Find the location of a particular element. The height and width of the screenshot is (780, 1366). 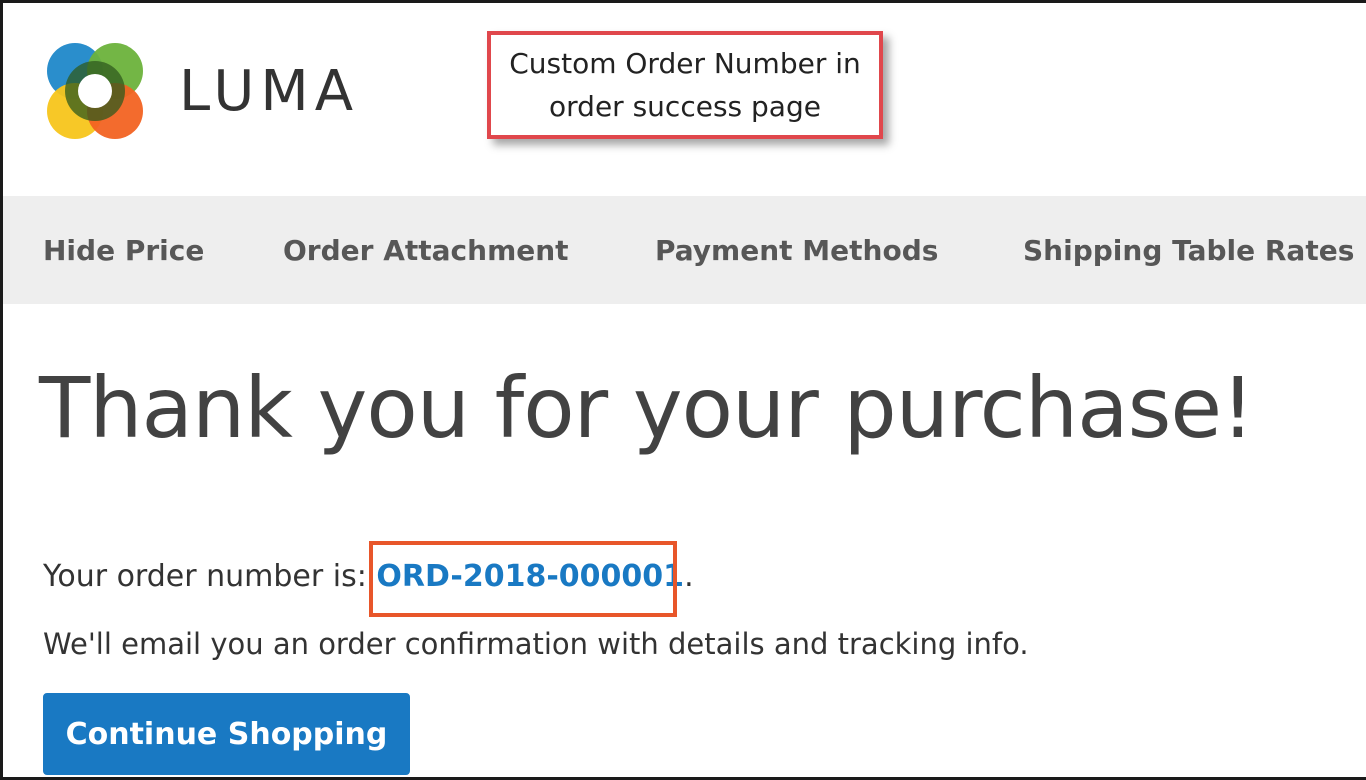

brand-name: LUMA is located at coordinates (269, 91).